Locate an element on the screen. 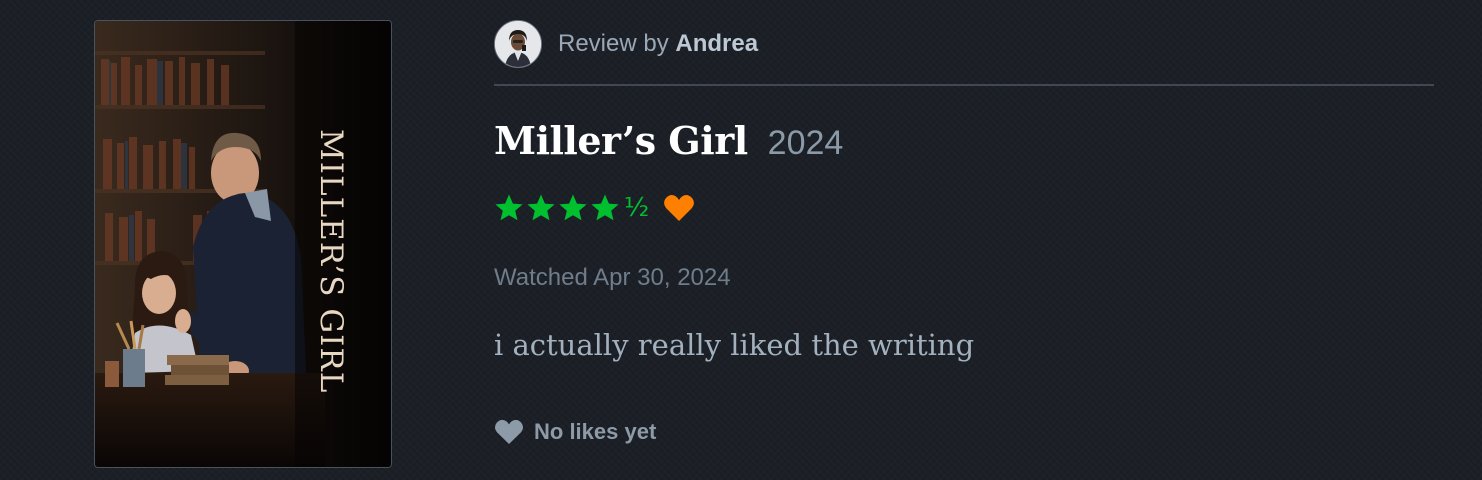 Image resolution: width=1482 pixels, height=480 pixels. avatar-image is located at coordinates (518, 44).